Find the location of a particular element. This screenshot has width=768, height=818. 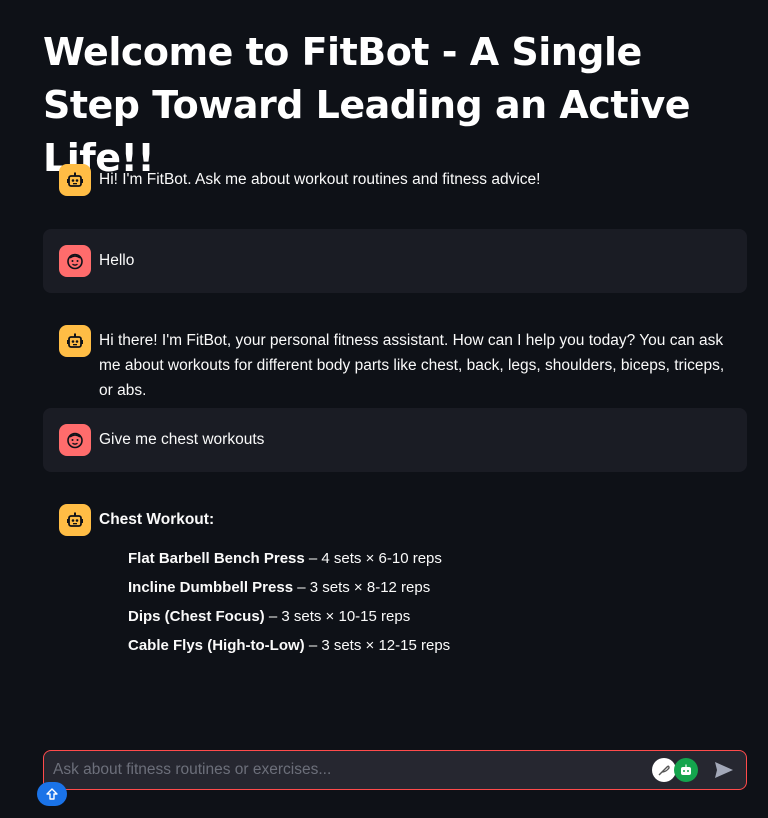

chat-input is located at coordinates (348, 770).